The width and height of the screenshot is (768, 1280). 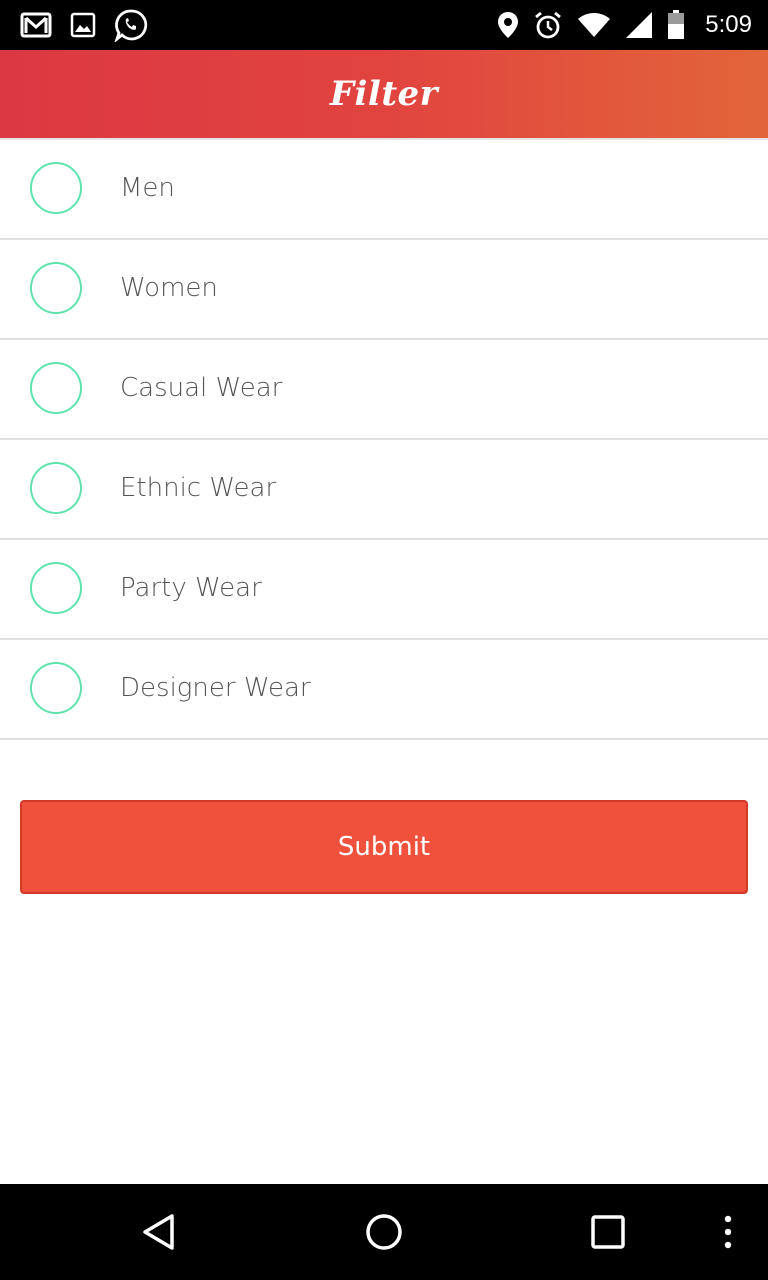 I want to click on app-bar: Filter, so click(x=384, y=94).